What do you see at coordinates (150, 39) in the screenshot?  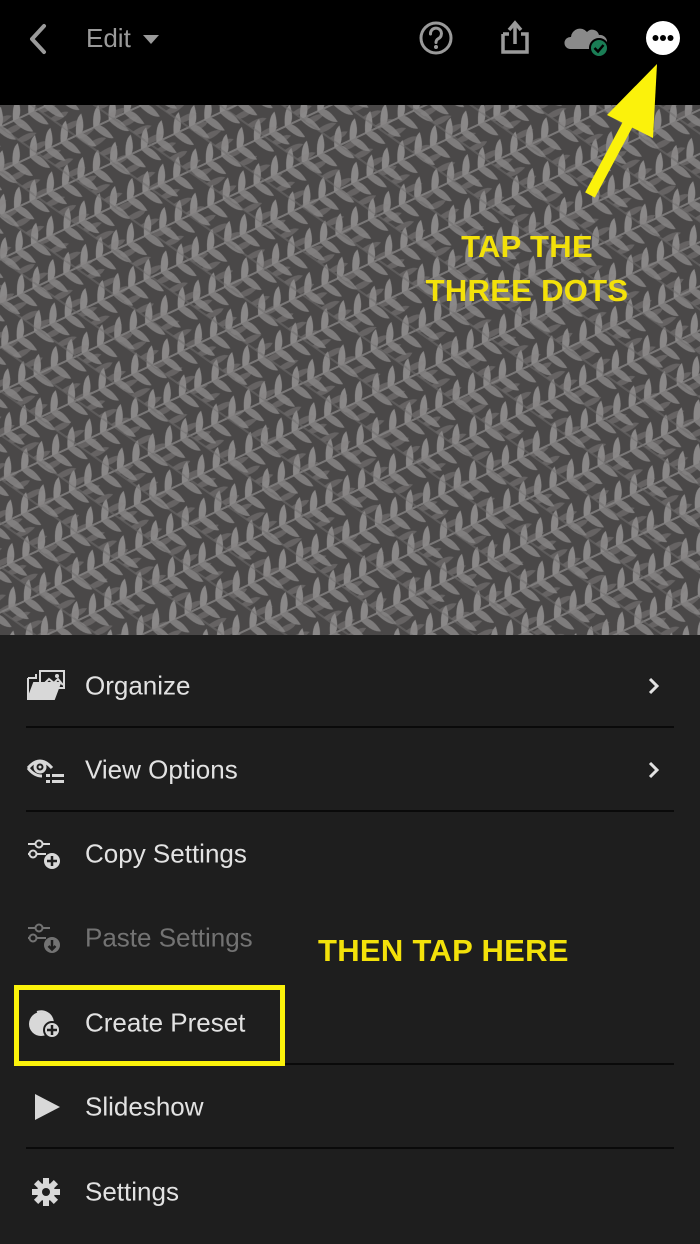 I see `caret-down-icon` at bounding box center [150, 39].